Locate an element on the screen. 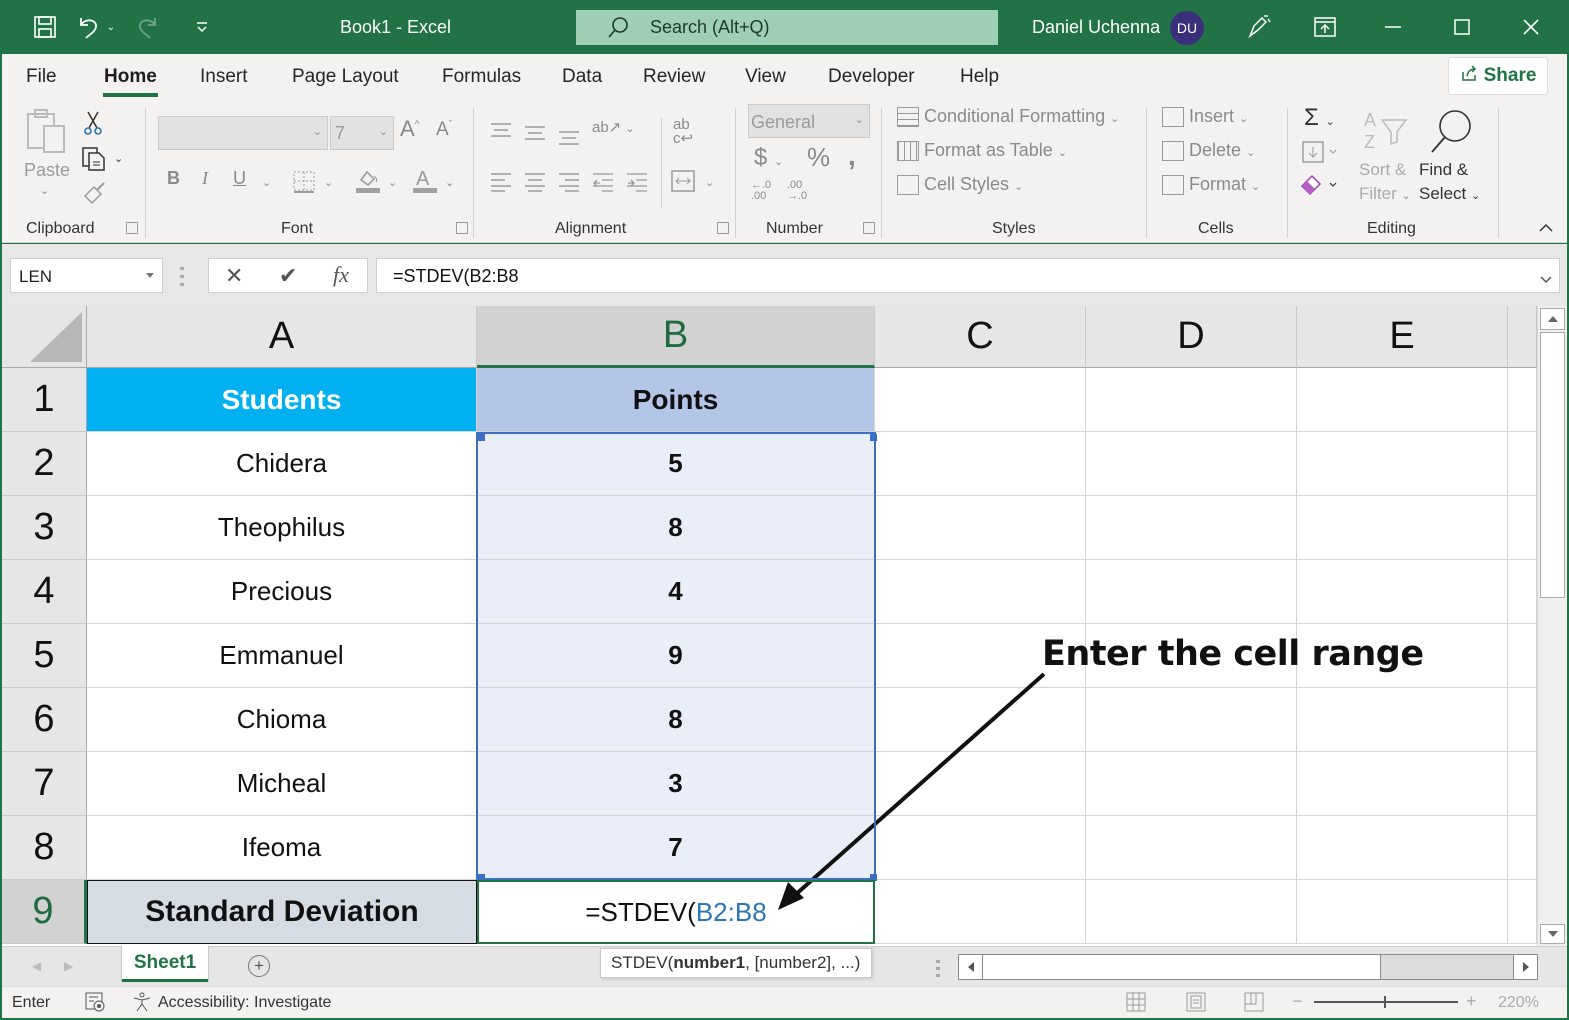 This screenshot has width=1569, height=1020. cancel-icon: ✕ is located at coordinates (234, 276).